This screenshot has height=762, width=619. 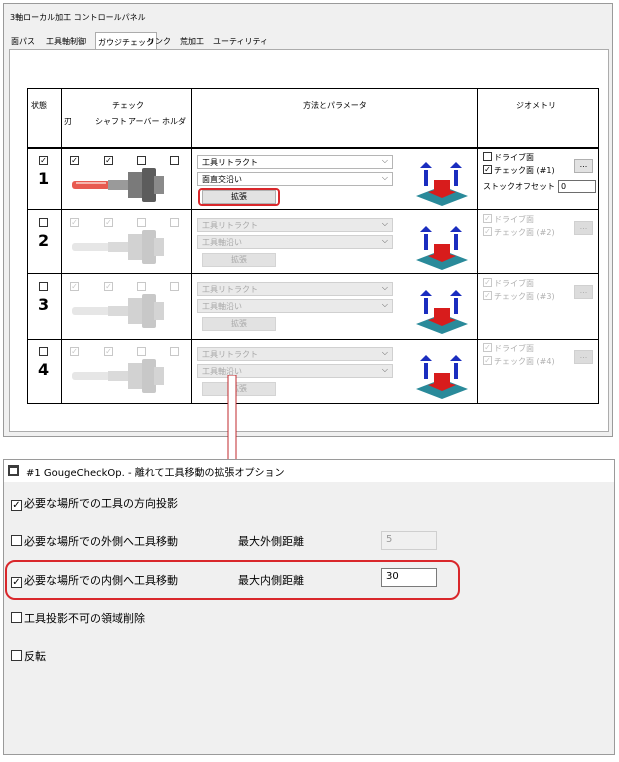 I want to click on row2-number: 2, so click(x=44, y=240).